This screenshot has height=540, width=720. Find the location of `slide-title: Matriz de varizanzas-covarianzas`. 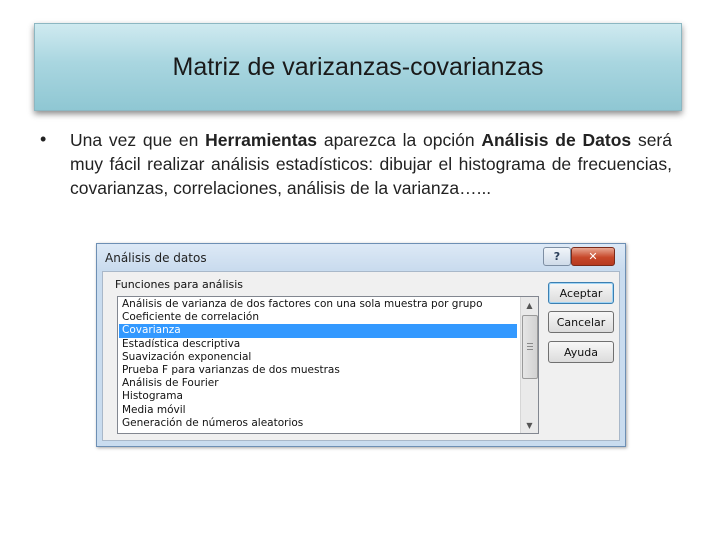

slide-title: Matriz de varizanzas-covarianzas is located at coordinates (358, 66).